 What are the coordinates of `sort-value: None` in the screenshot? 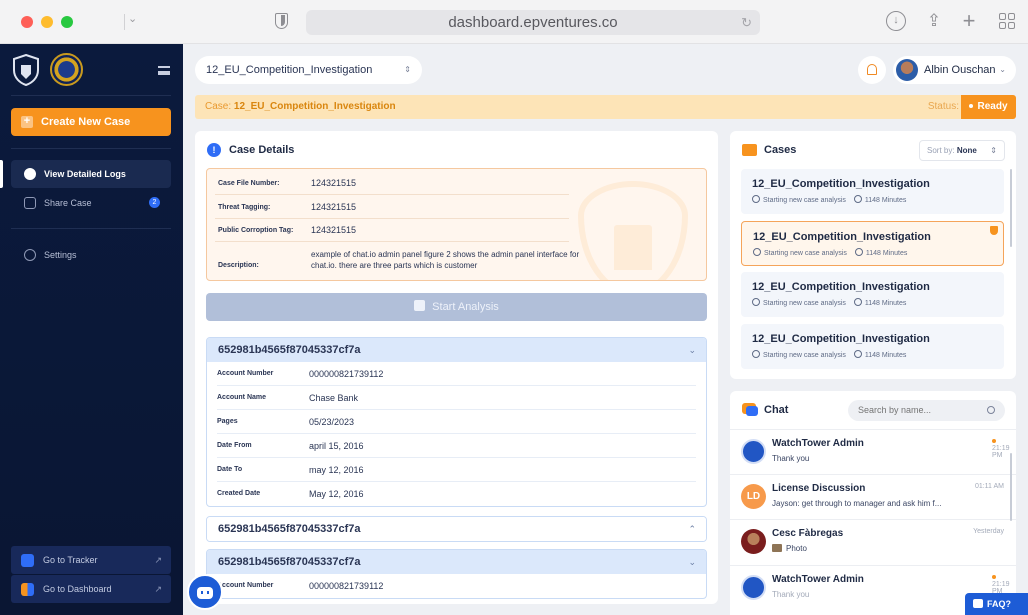 It's located at (966, 150).